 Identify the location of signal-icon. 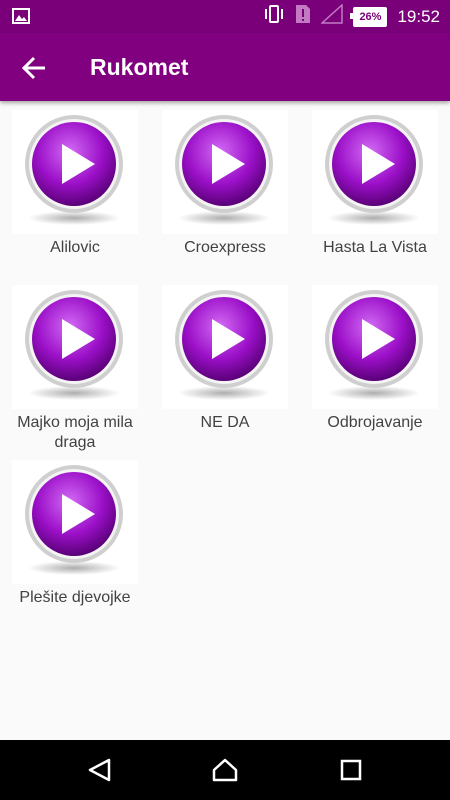
(332, 16).